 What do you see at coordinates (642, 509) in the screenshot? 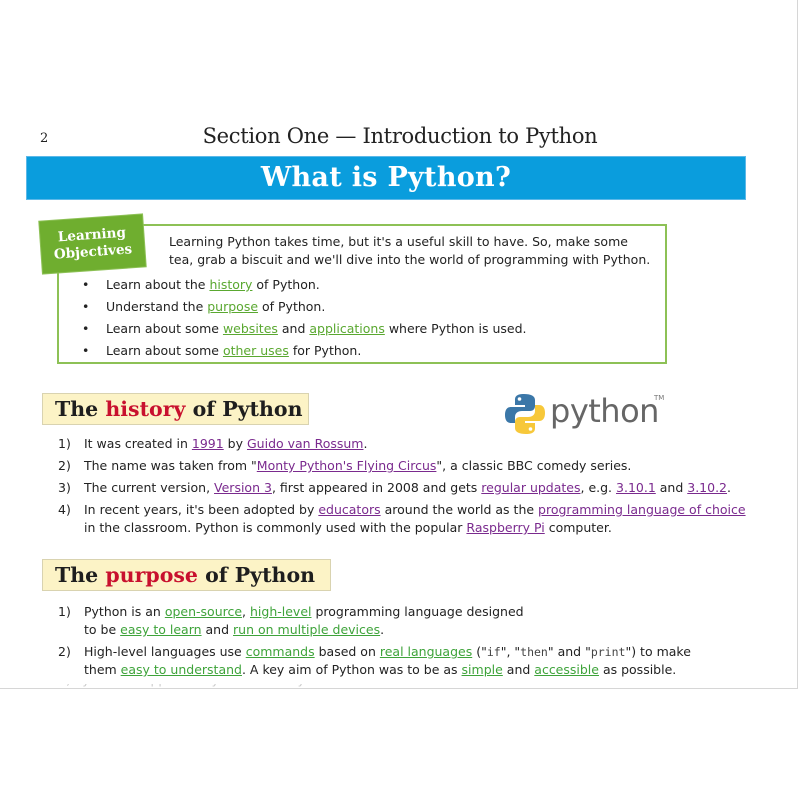
I see `link-language-of-choice: programming language of choice` at bounding box center [642, 509].